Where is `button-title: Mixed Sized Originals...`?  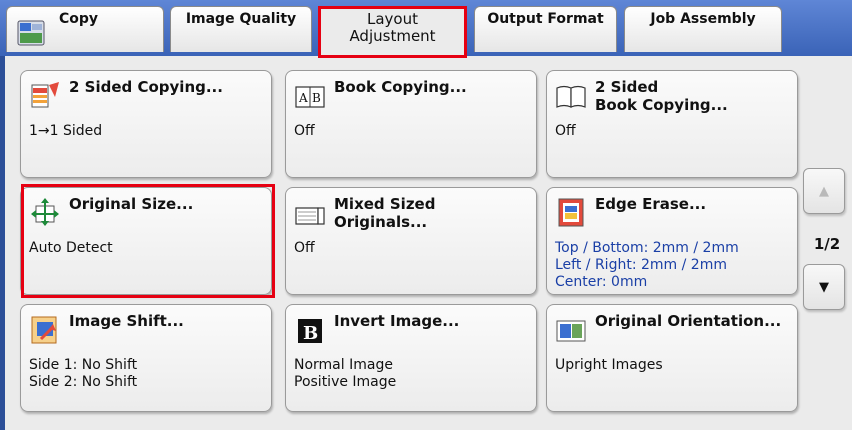 button-title: Mixed Sized Originals... is located at coordinates (385, 213).